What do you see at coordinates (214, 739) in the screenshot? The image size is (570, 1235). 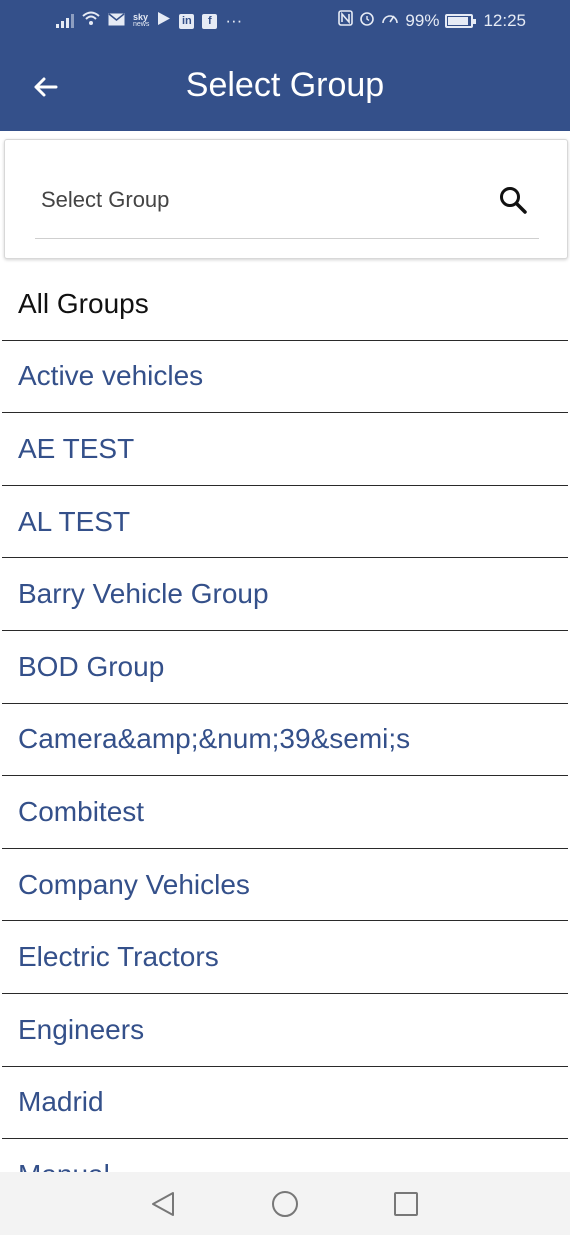 I see `list-item-label: Camera&amp;&num;39&semi;s` at bounding box center [214, 739].